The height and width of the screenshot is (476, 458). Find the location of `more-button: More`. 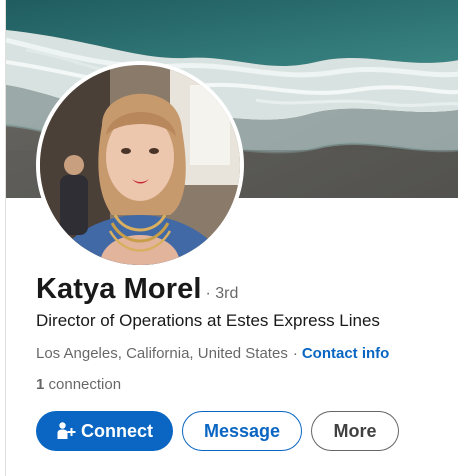

more-button: More is located at coordinates (355, 431).